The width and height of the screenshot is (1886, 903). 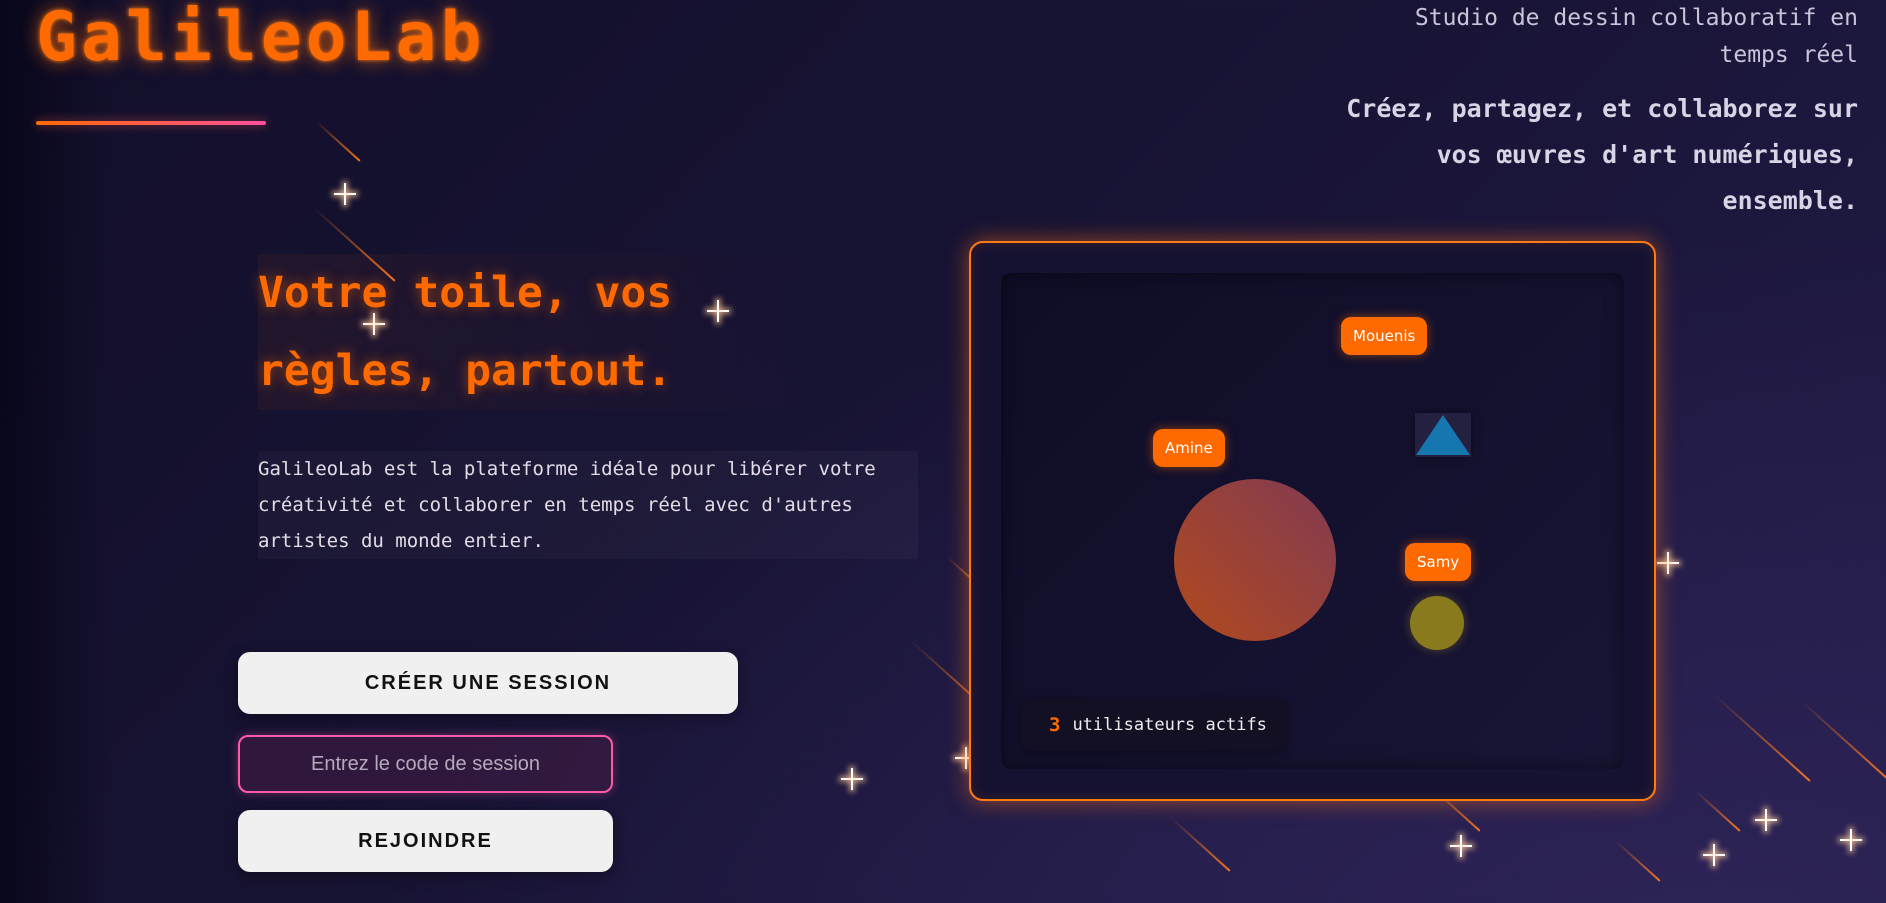 I want to click on join-button: REJOINDRE, so click(x=425, y=841).